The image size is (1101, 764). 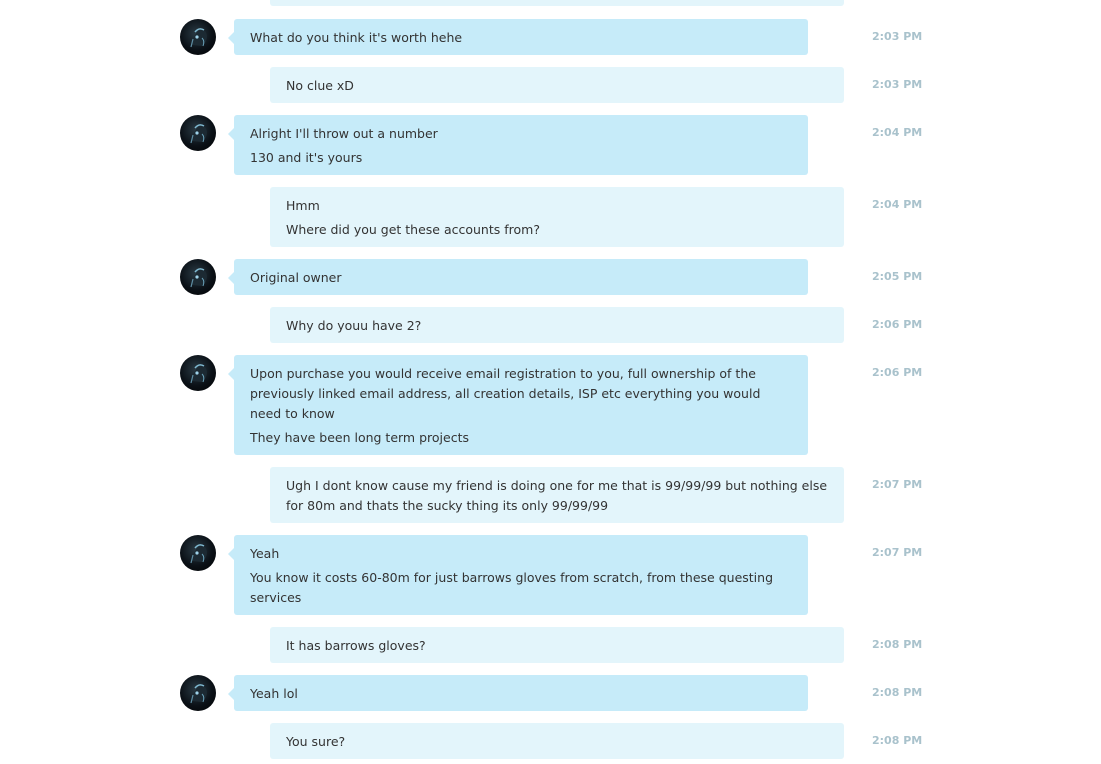 I want to click on outgoing-message-bubble: No clue xD, so click(x=557, y=85).